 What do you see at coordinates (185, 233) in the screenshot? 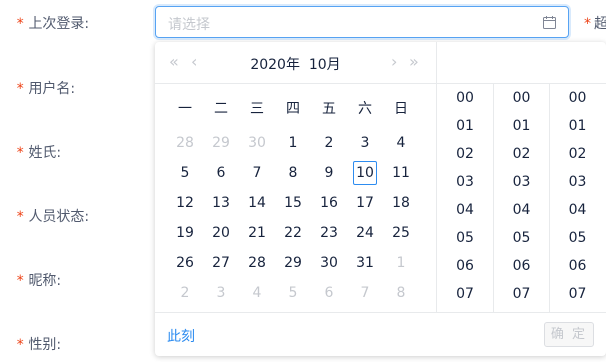
I see `day-cell: 19` at bounding box center [185, 233].